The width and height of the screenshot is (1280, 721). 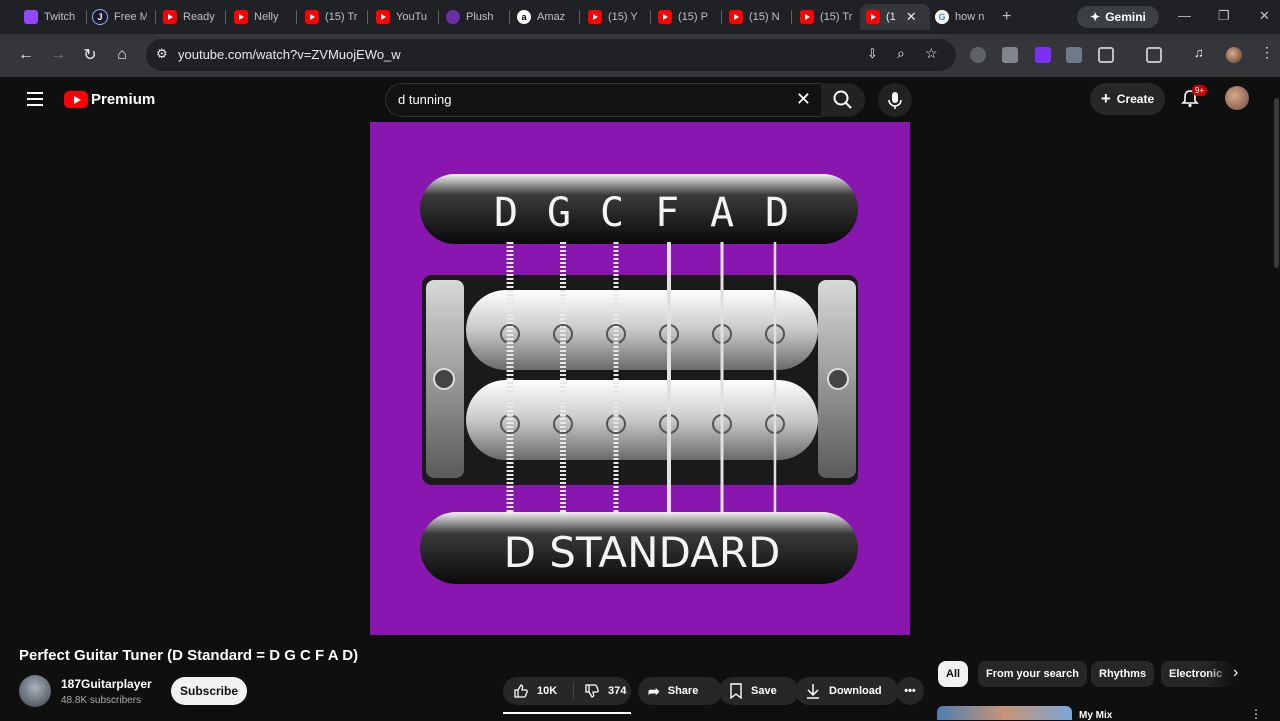 What do you see at coordinates (1256, 714) in the screenshot?
I see `related-more-icon: ⋮` at bounding box center [1256, 714].